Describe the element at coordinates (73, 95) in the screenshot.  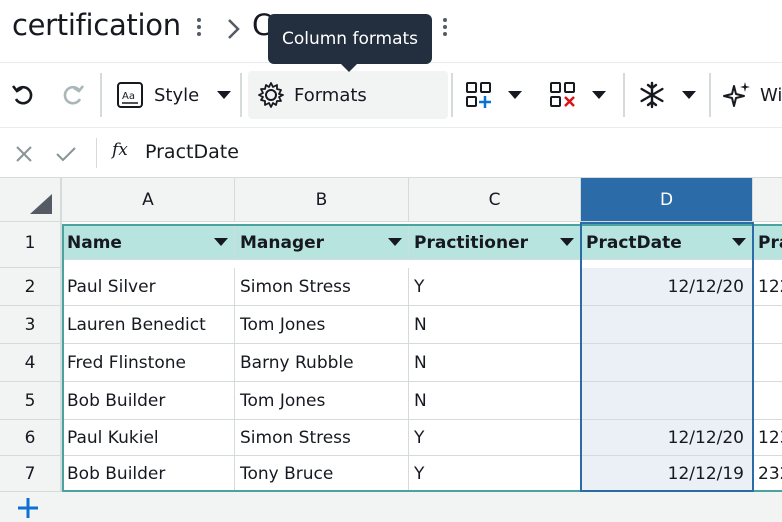
I see `redo-button` at that location.